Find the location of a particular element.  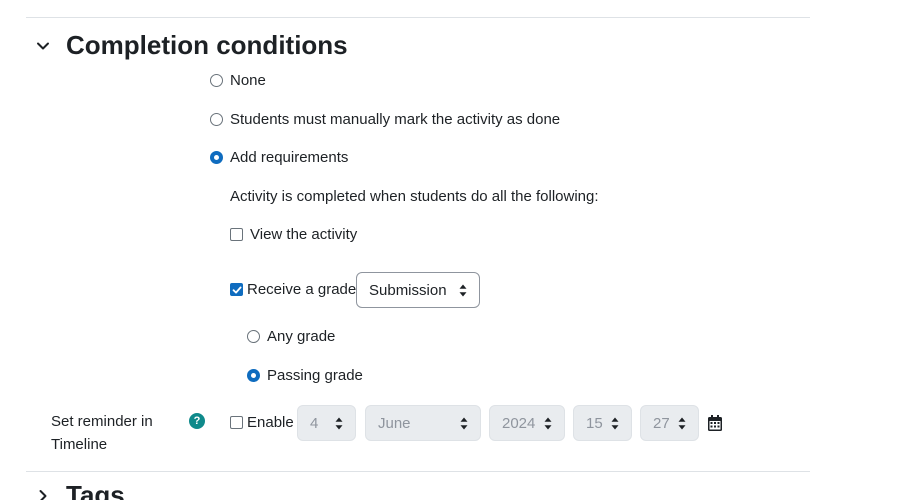

check-icon is located at coordinates (237, 290).